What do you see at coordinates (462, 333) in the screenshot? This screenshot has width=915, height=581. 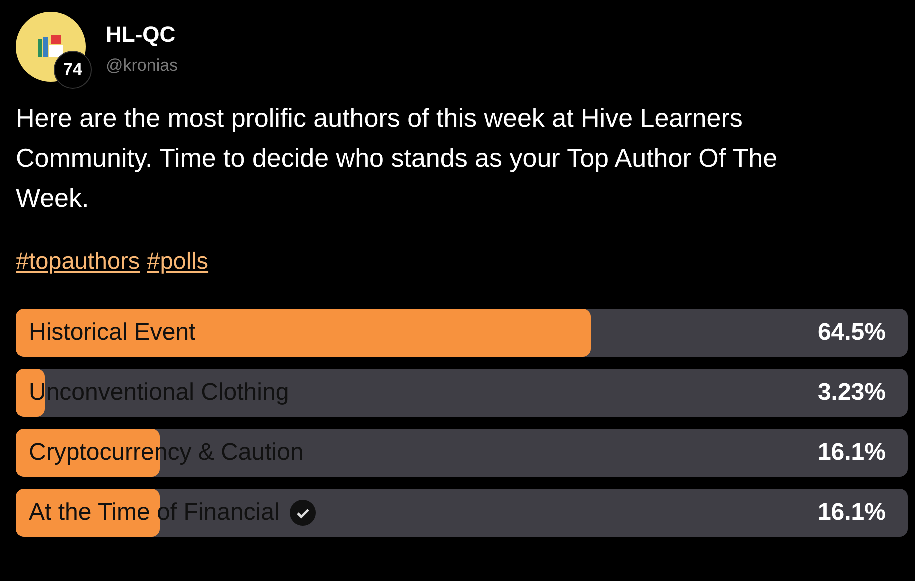 I see `poll-option: Historical Event 64.5%` at bounding box center [462, 333].